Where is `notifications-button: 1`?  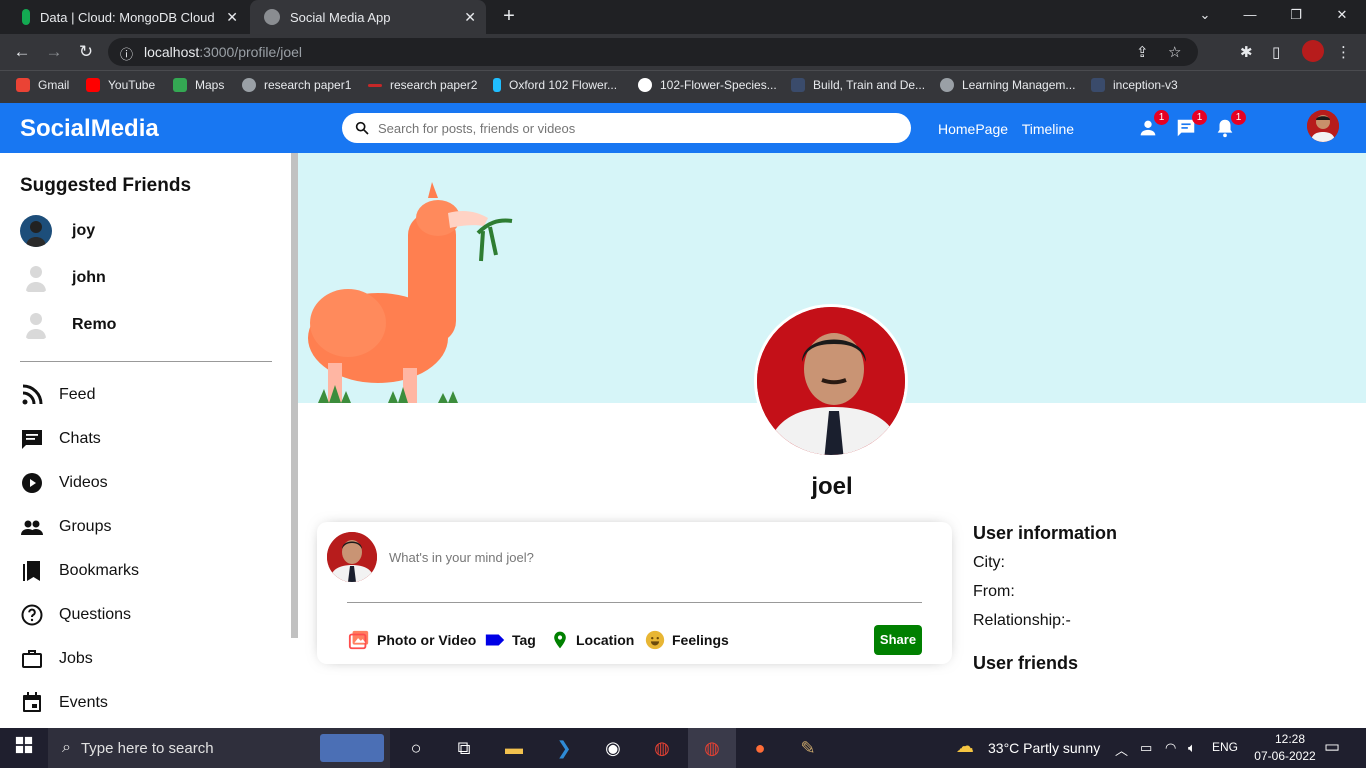 notifications-button: 1 is located at coordinates (1230, 124).